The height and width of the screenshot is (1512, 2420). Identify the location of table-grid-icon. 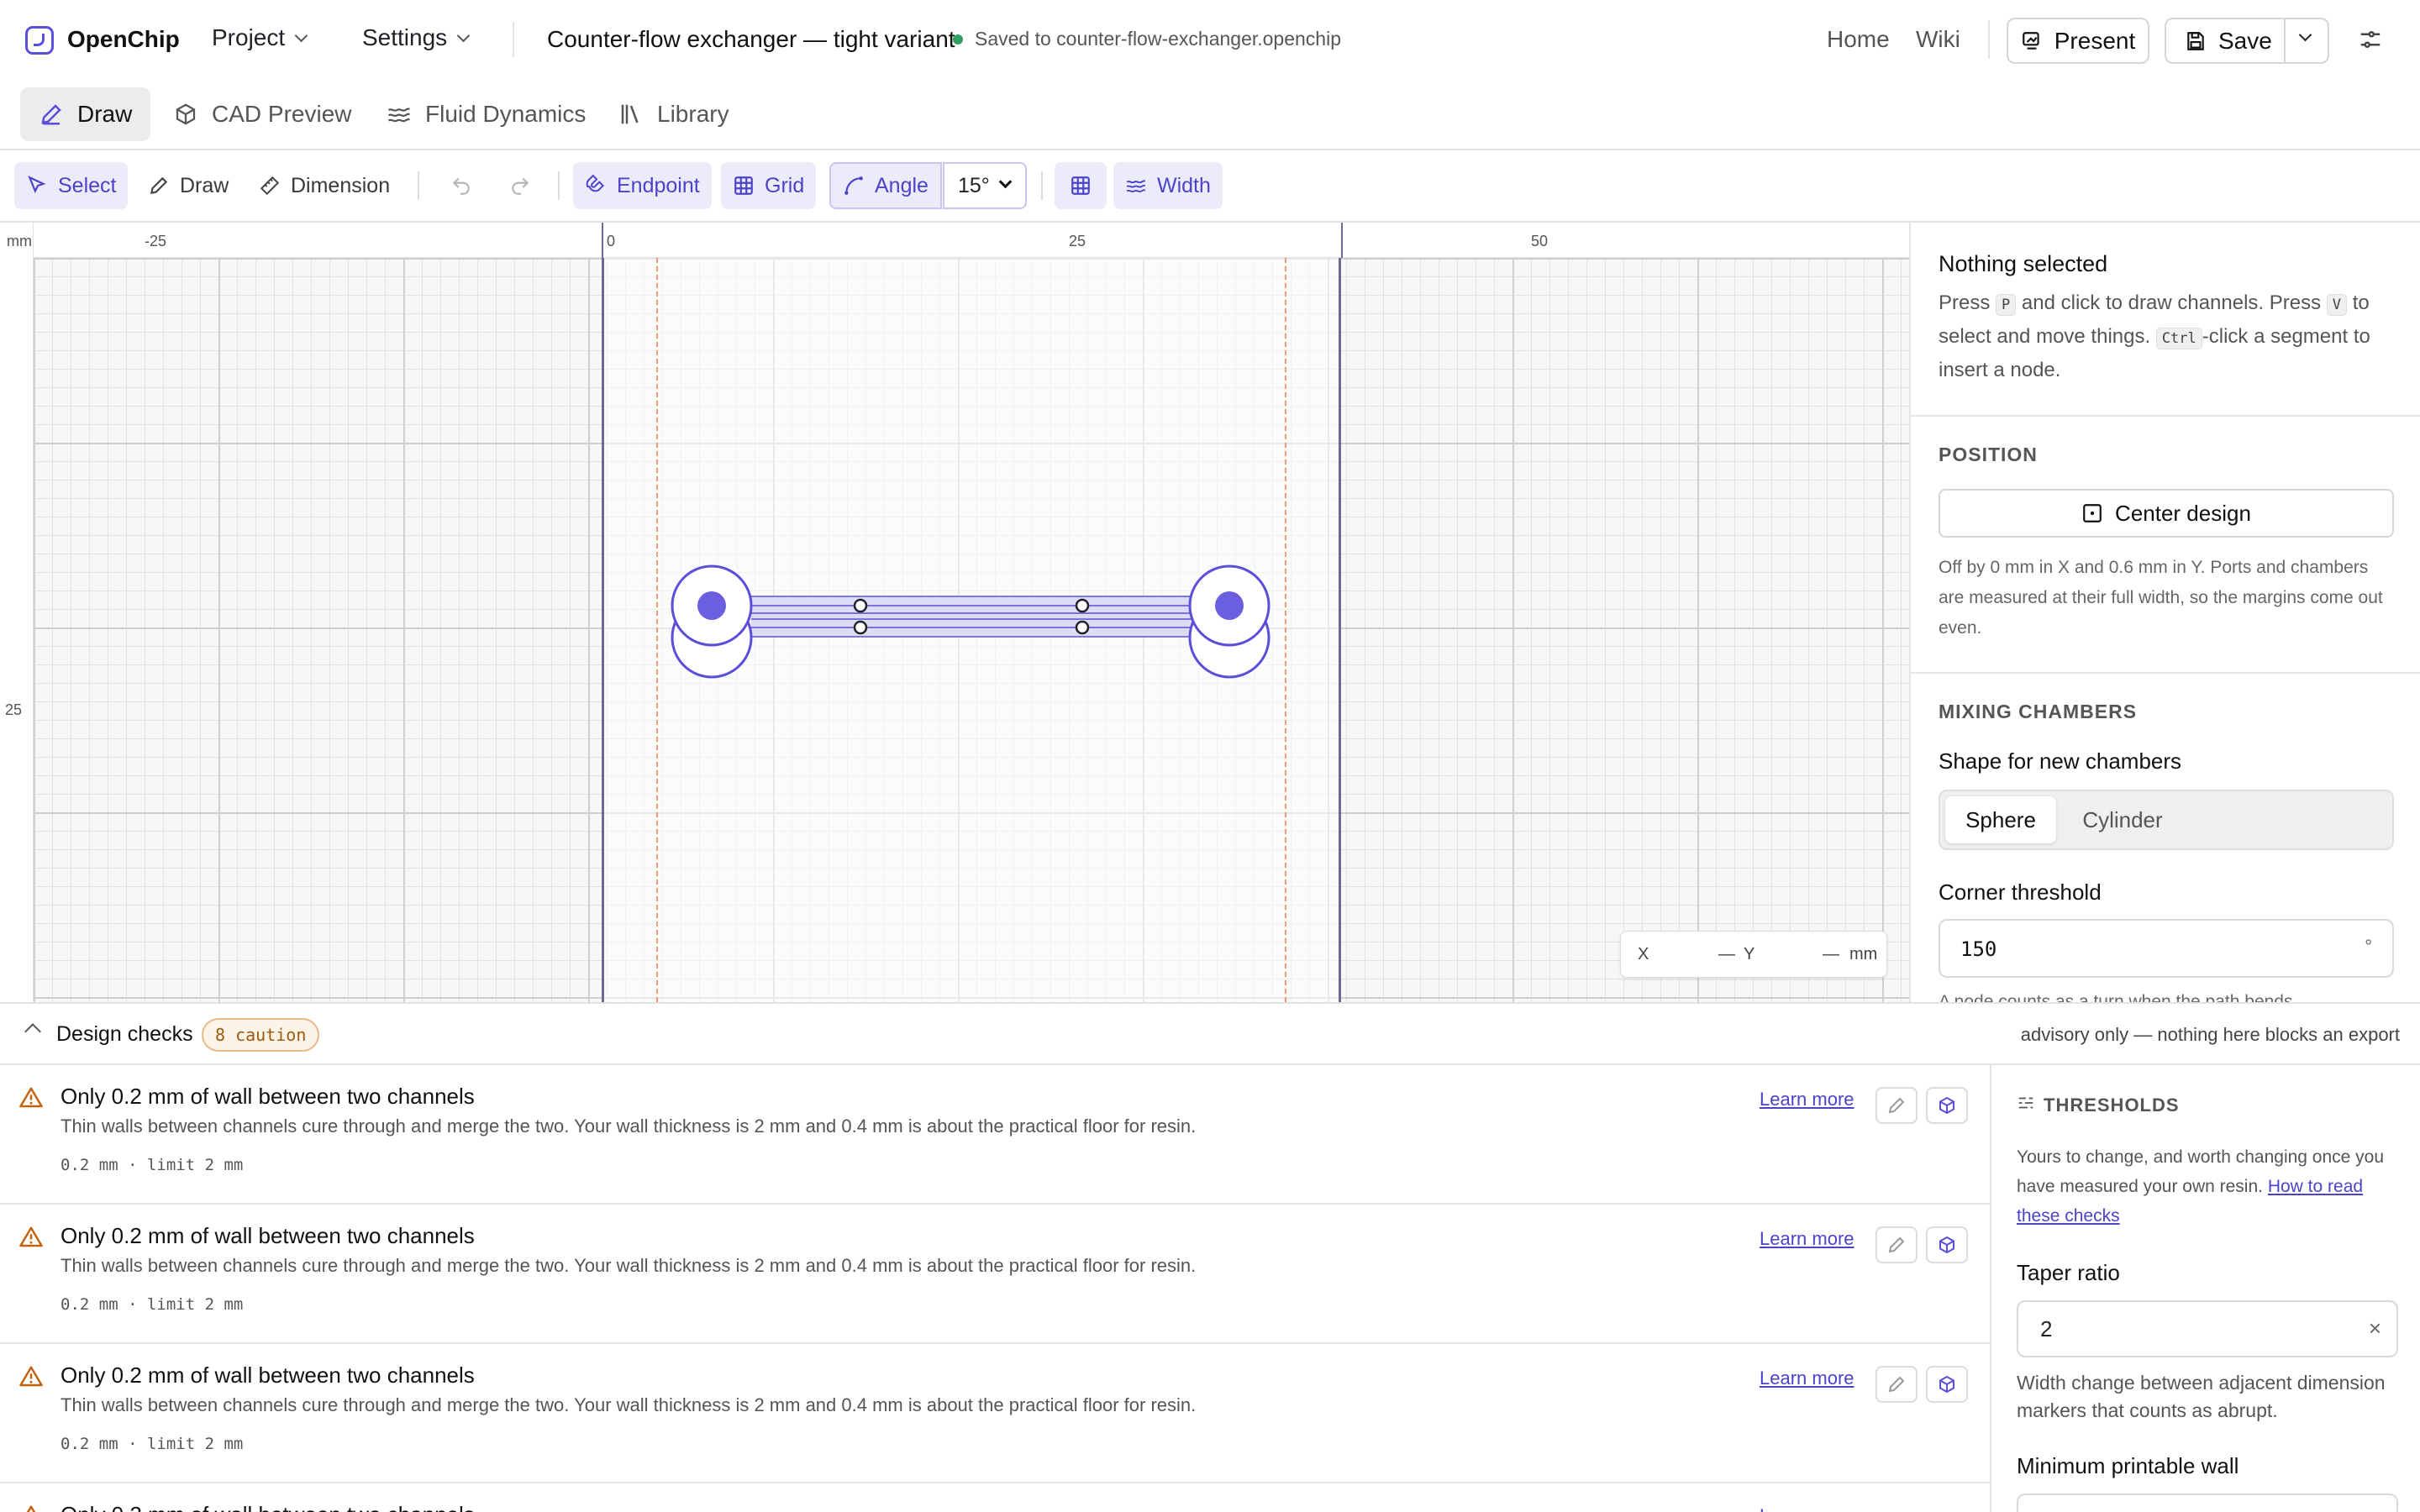
(1080, 185).